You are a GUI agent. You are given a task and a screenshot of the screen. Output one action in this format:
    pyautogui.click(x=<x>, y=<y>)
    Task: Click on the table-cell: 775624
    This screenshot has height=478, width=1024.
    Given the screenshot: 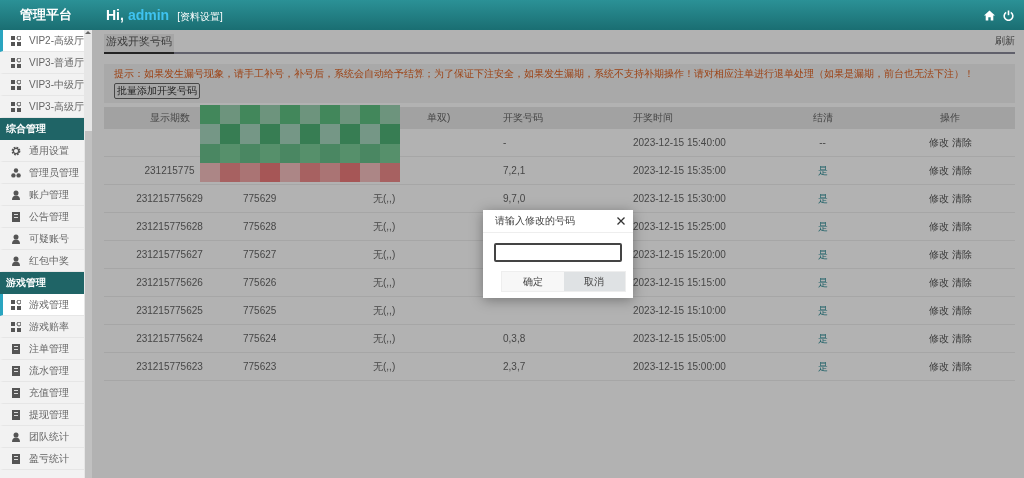 What is the action you would take?
    pyautogui.click(x=260, y=338)
    